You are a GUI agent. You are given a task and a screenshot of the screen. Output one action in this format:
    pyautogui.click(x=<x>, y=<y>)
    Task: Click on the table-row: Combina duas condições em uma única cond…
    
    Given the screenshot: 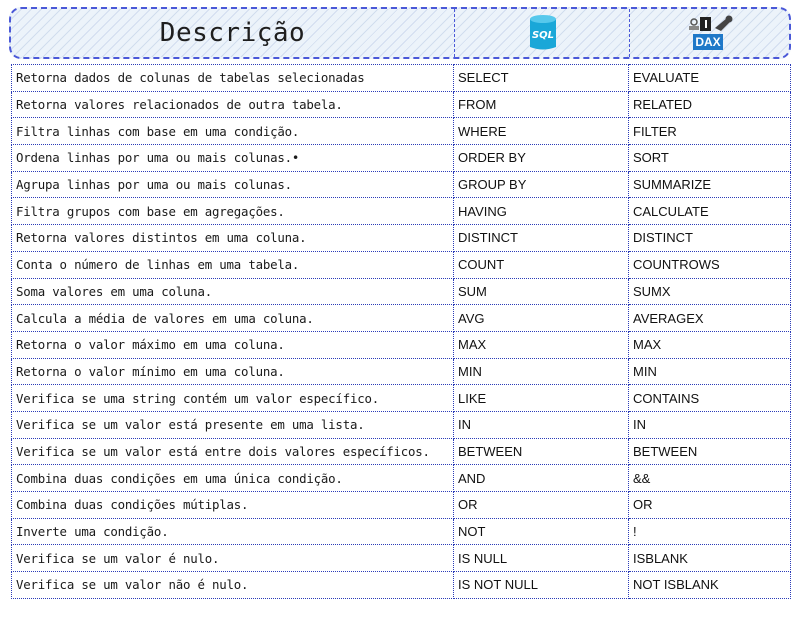 What is the action you would take?
    pyautogui.click(x=401, y=478)
    